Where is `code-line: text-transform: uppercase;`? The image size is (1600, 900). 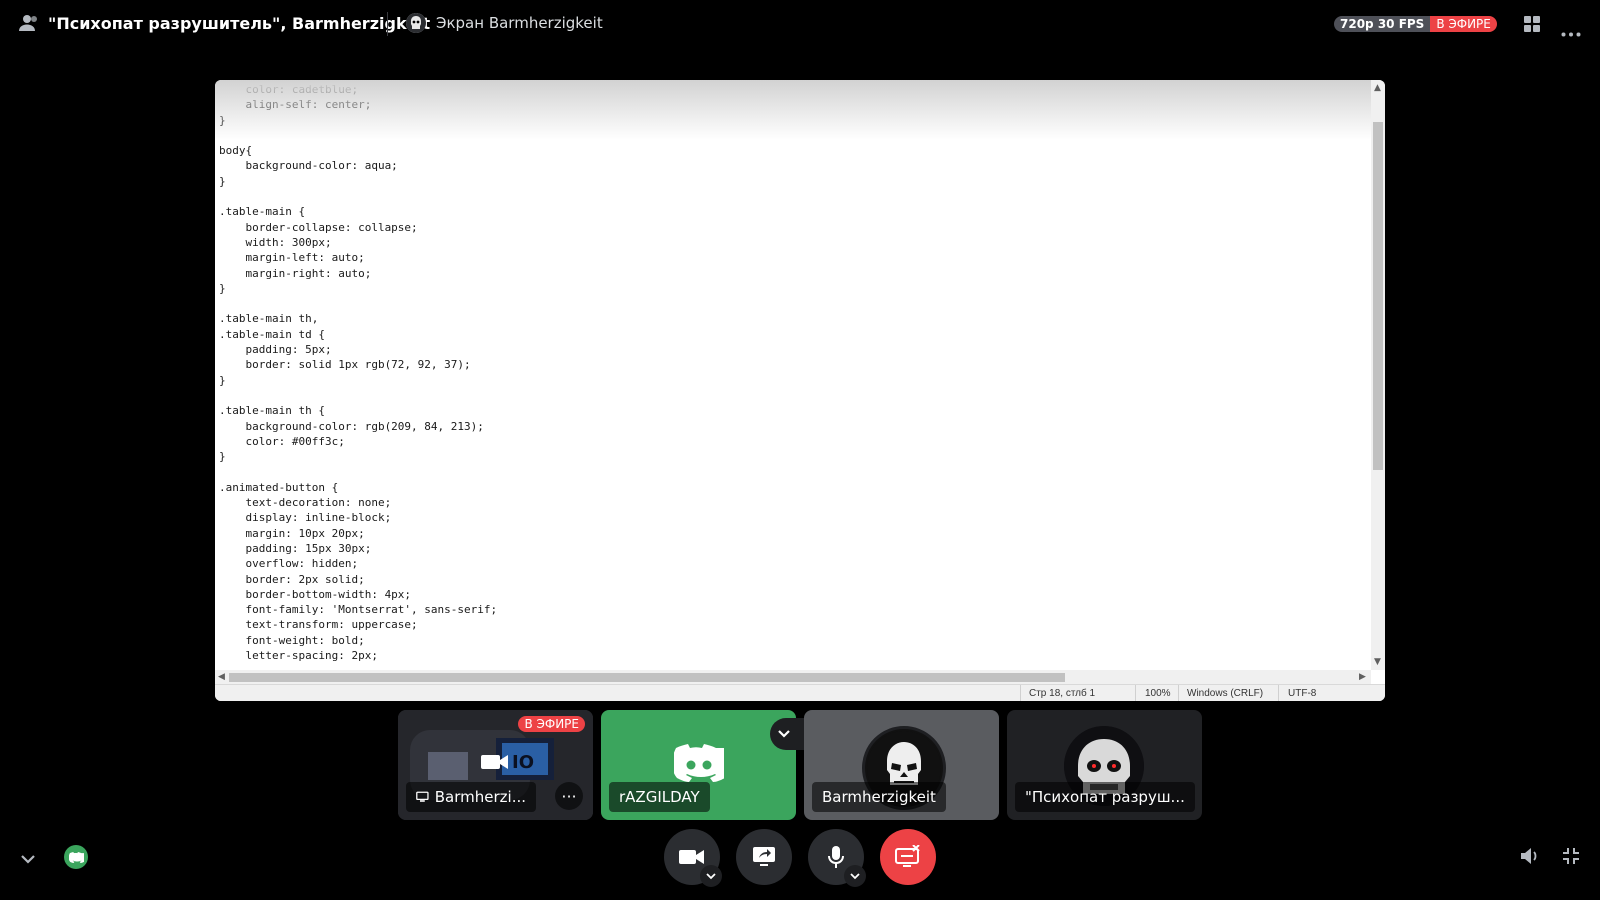
code-line: text-transform: uppercase; is located at coordinates (318, 625).